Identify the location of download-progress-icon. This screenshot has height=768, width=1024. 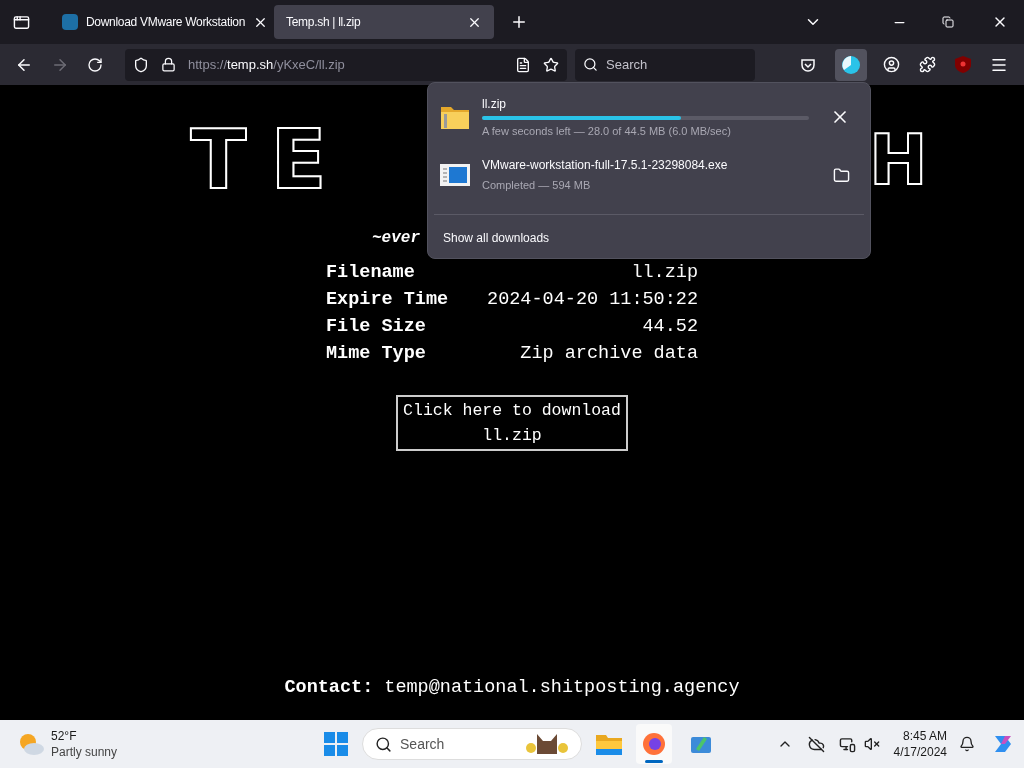
(851, 64).